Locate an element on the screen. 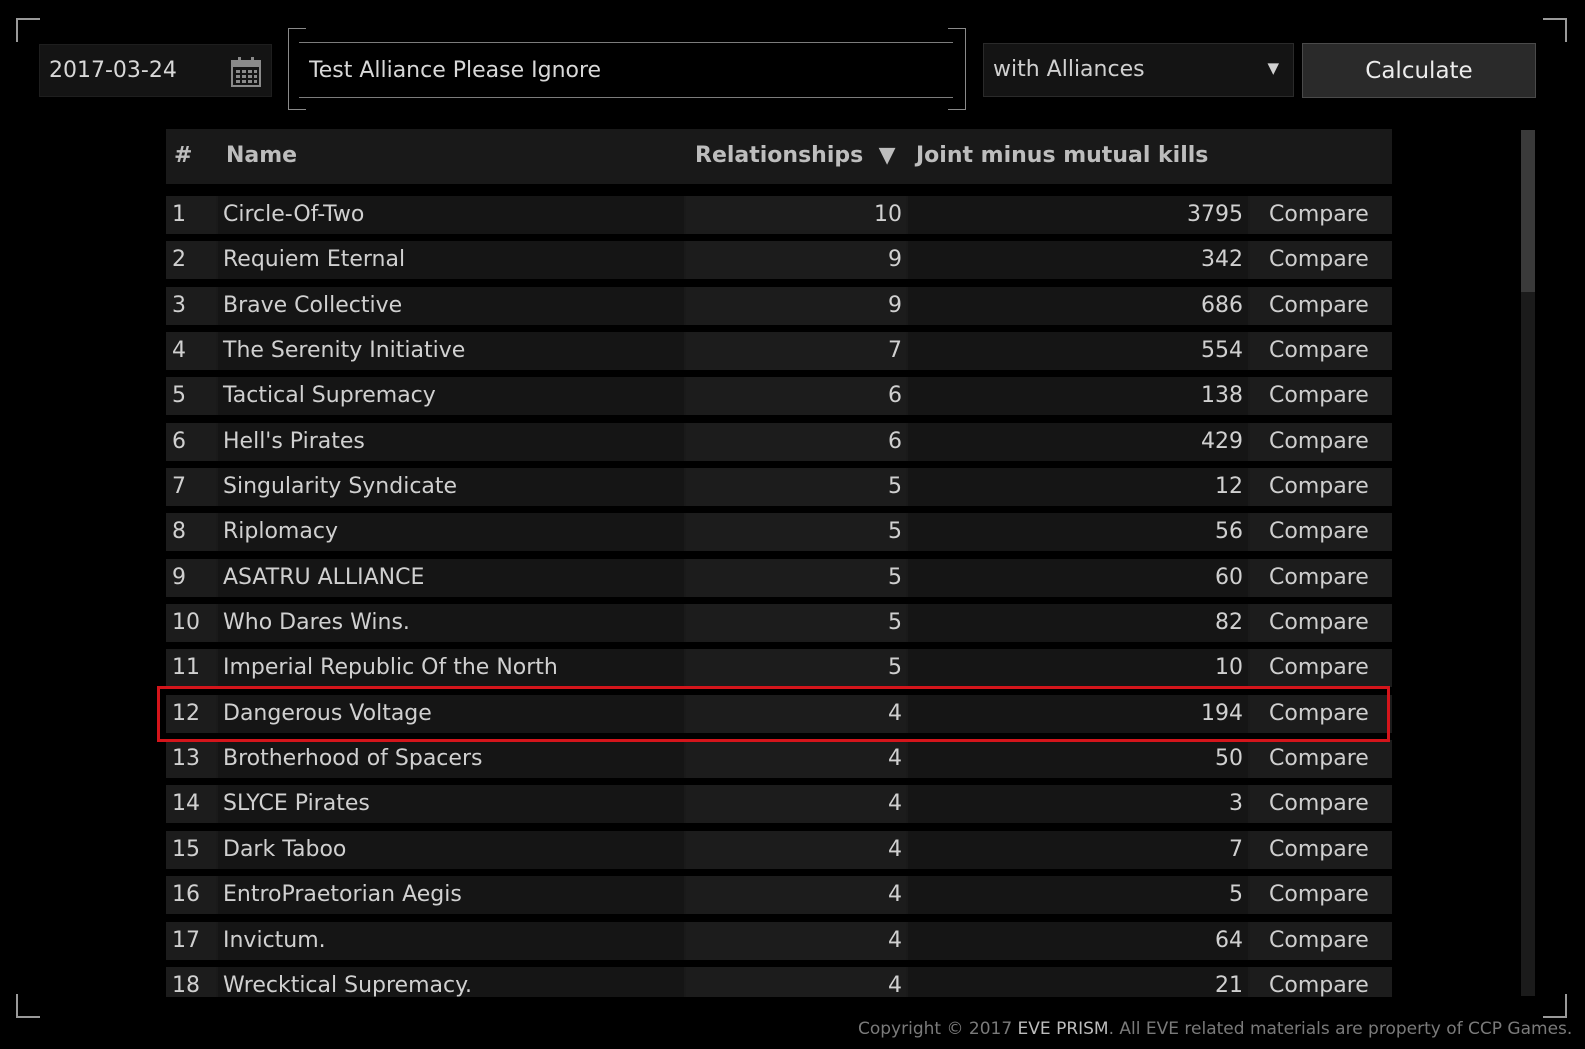 The height and width of the screenshot is (1049, 1585). frame-corner-bottom-left is located at coordinates (28, 1006).